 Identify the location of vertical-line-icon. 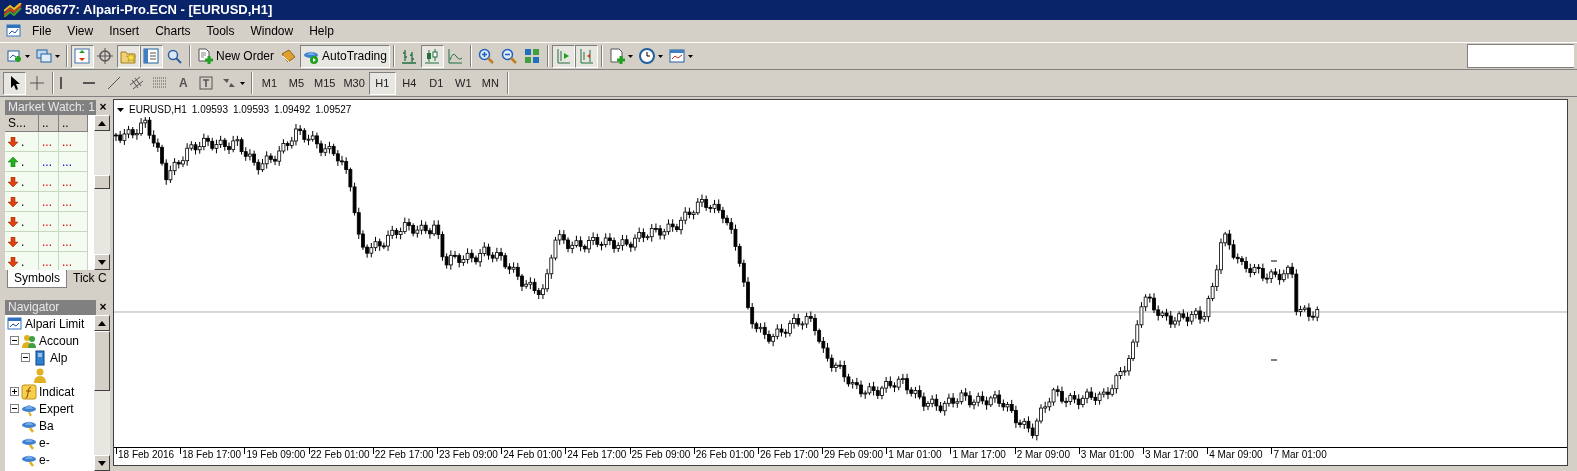
(61, 83).